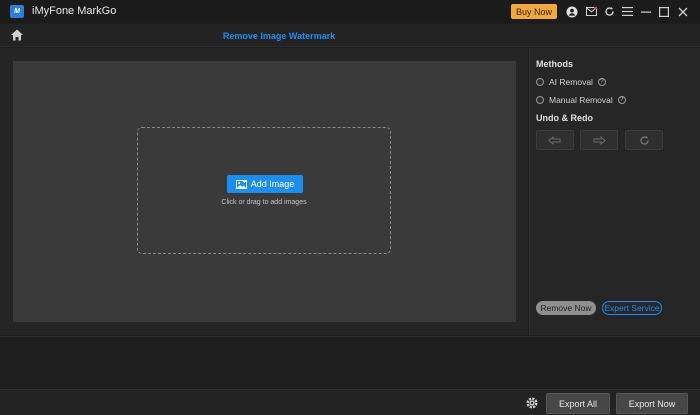  I want to click on drop-zone: Add Image Click or drag to add images, so click(264, 190).